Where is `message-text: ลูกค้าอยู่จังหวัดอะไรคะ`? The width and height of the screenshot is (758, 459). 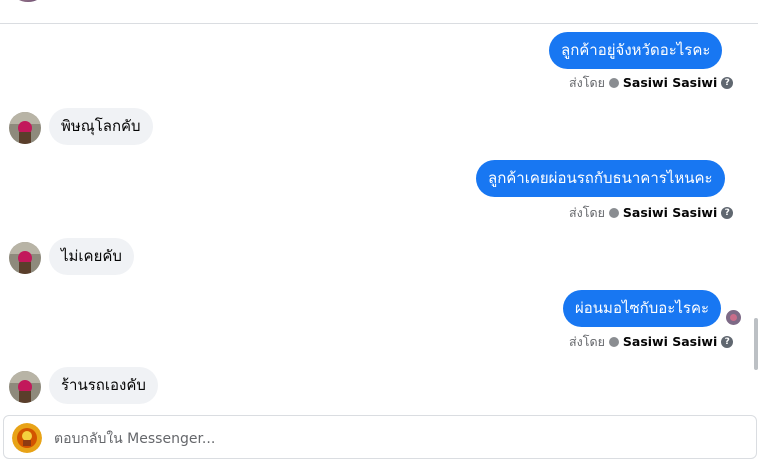
message-text: ลูกค้าอยู่จังหวัดอะไรคะ is located at coordinates (636, 50).